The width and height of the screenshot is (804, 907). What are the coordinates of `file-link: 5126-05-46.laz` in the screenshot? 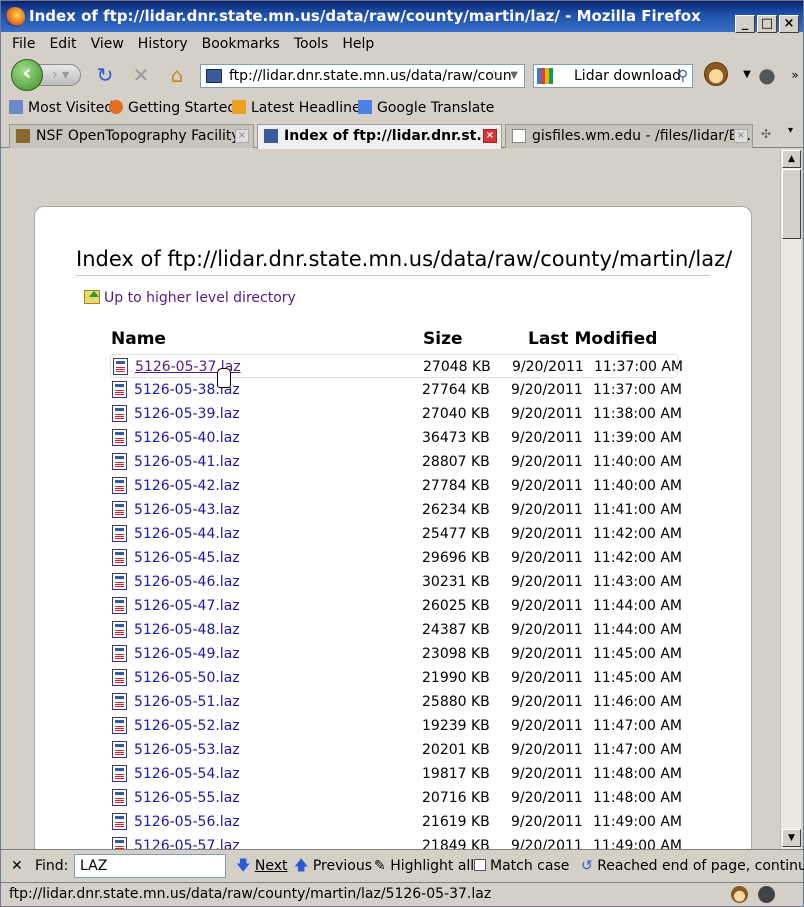 It's located at (187, 582).